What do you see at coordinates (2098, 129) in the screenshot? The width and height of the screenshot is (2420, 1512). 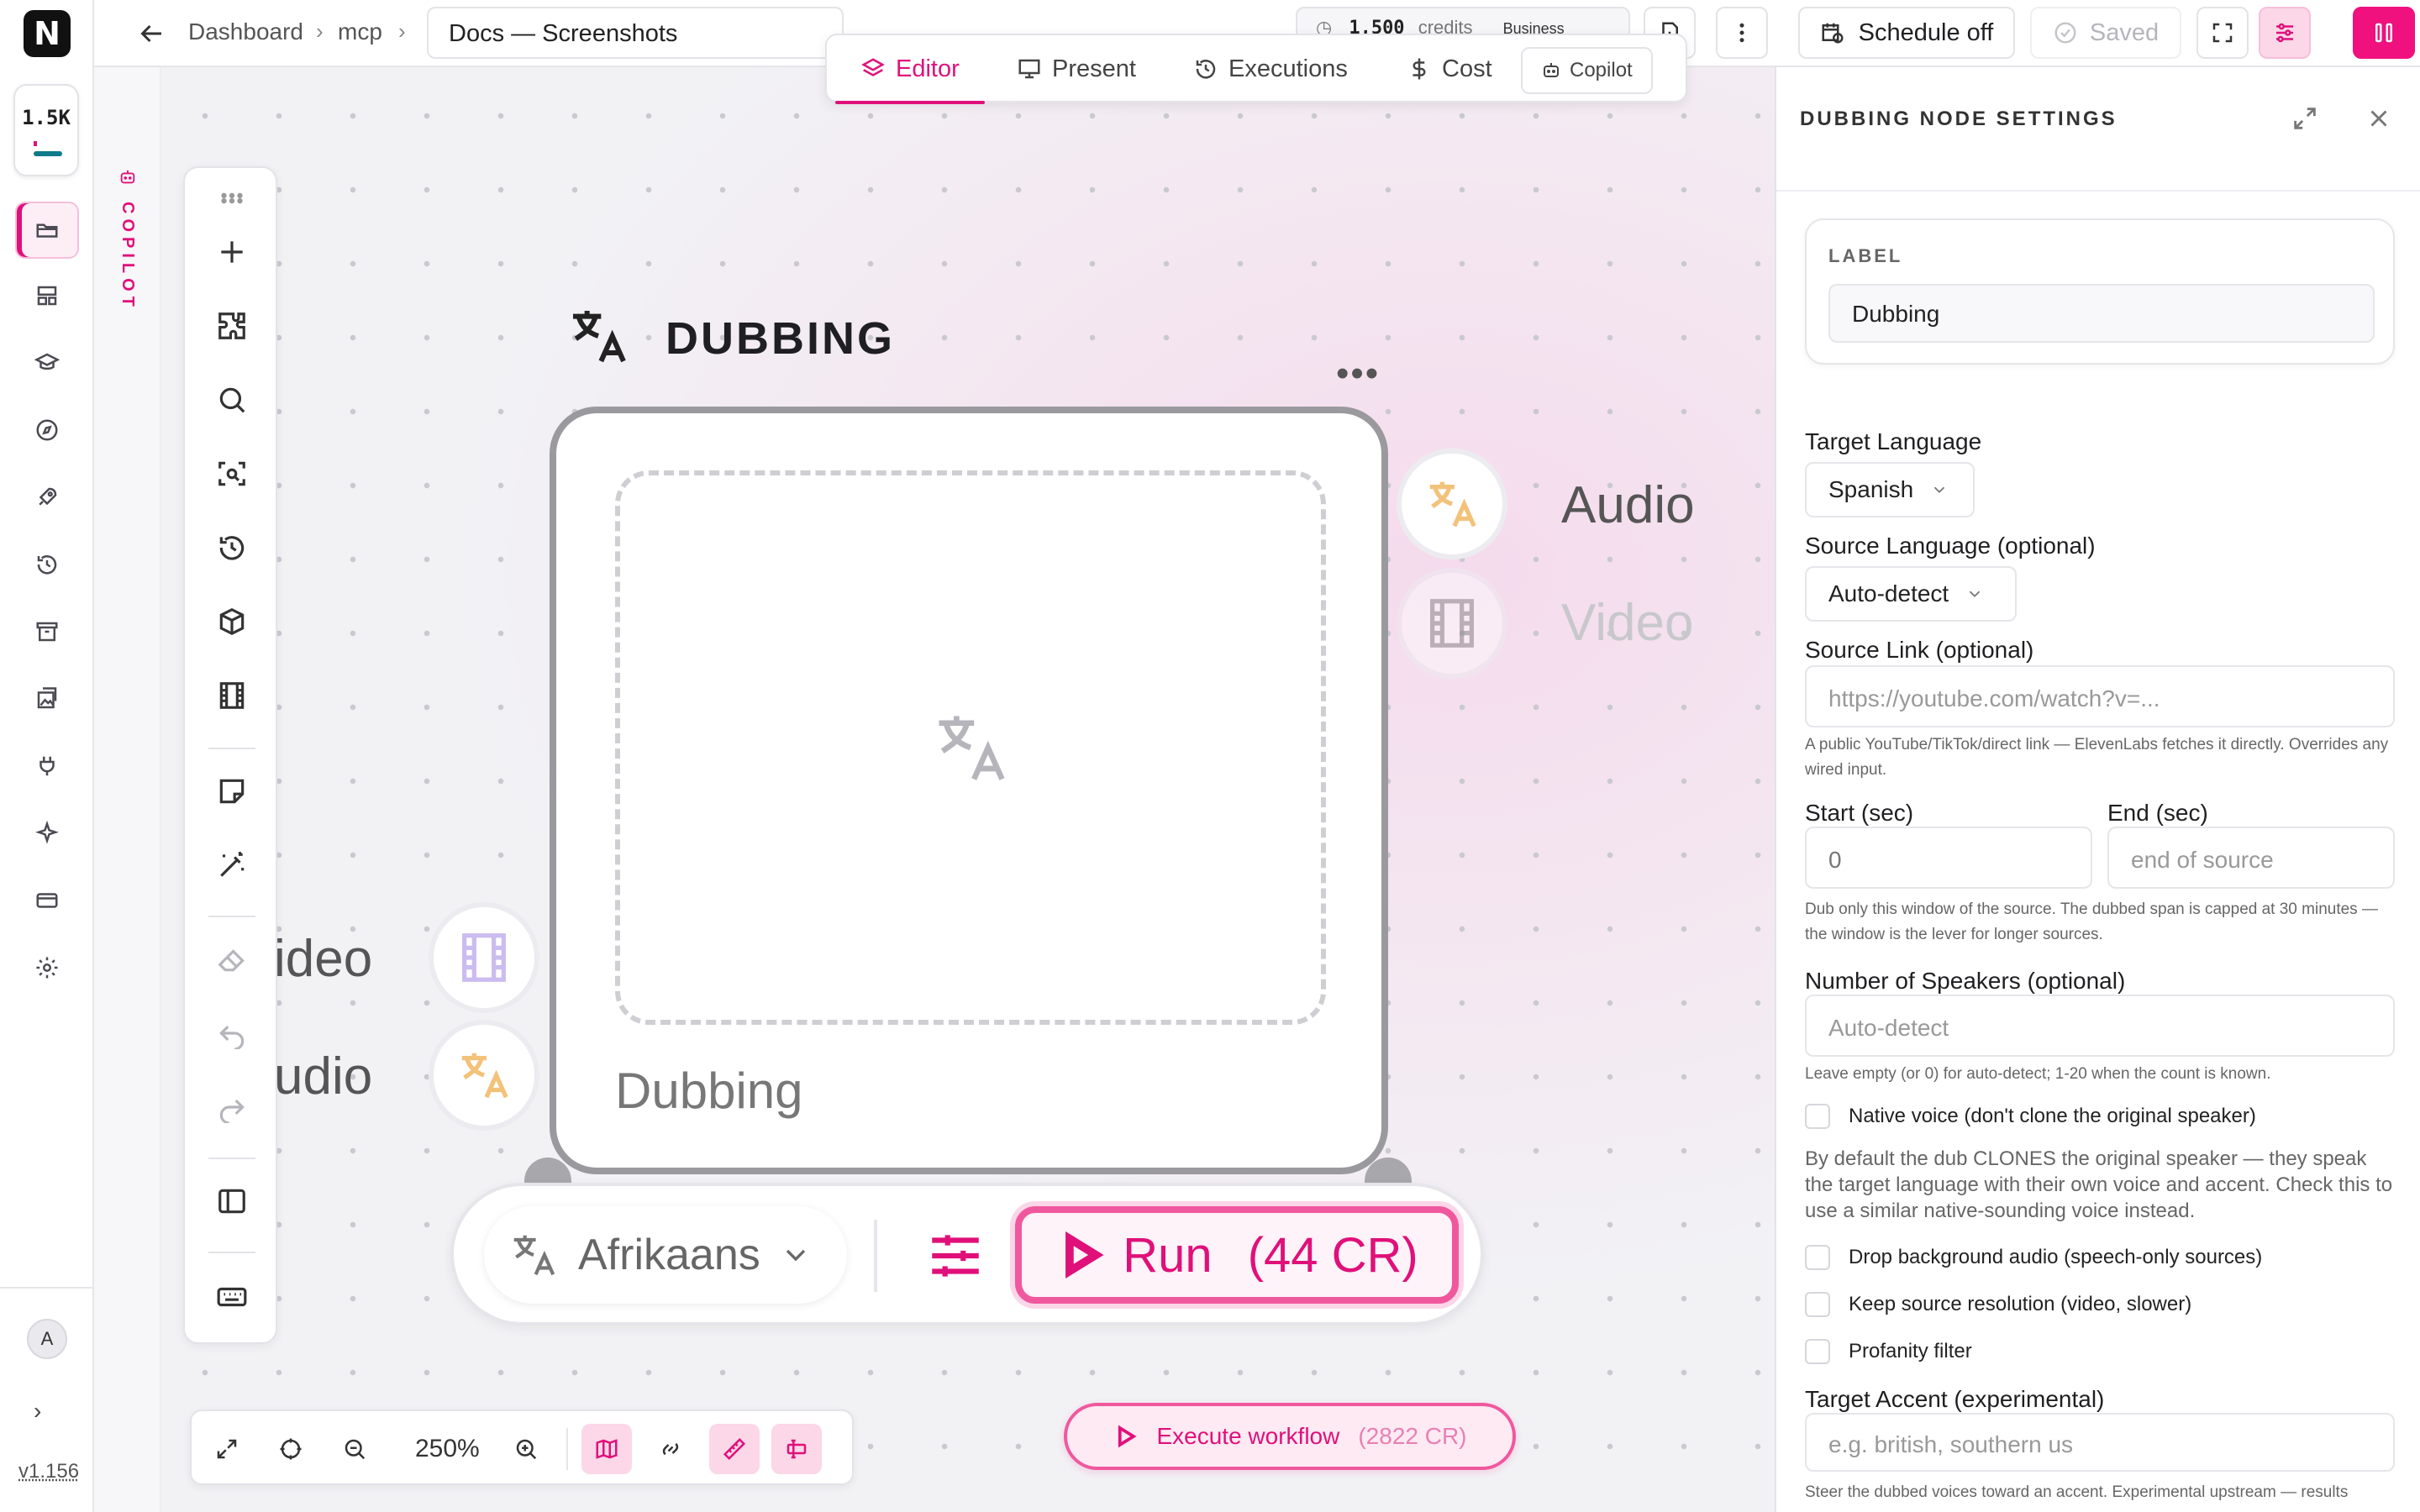 I see `panel-header: DUBBING NODE SETTINGS` at bounding box center [2098, 129].